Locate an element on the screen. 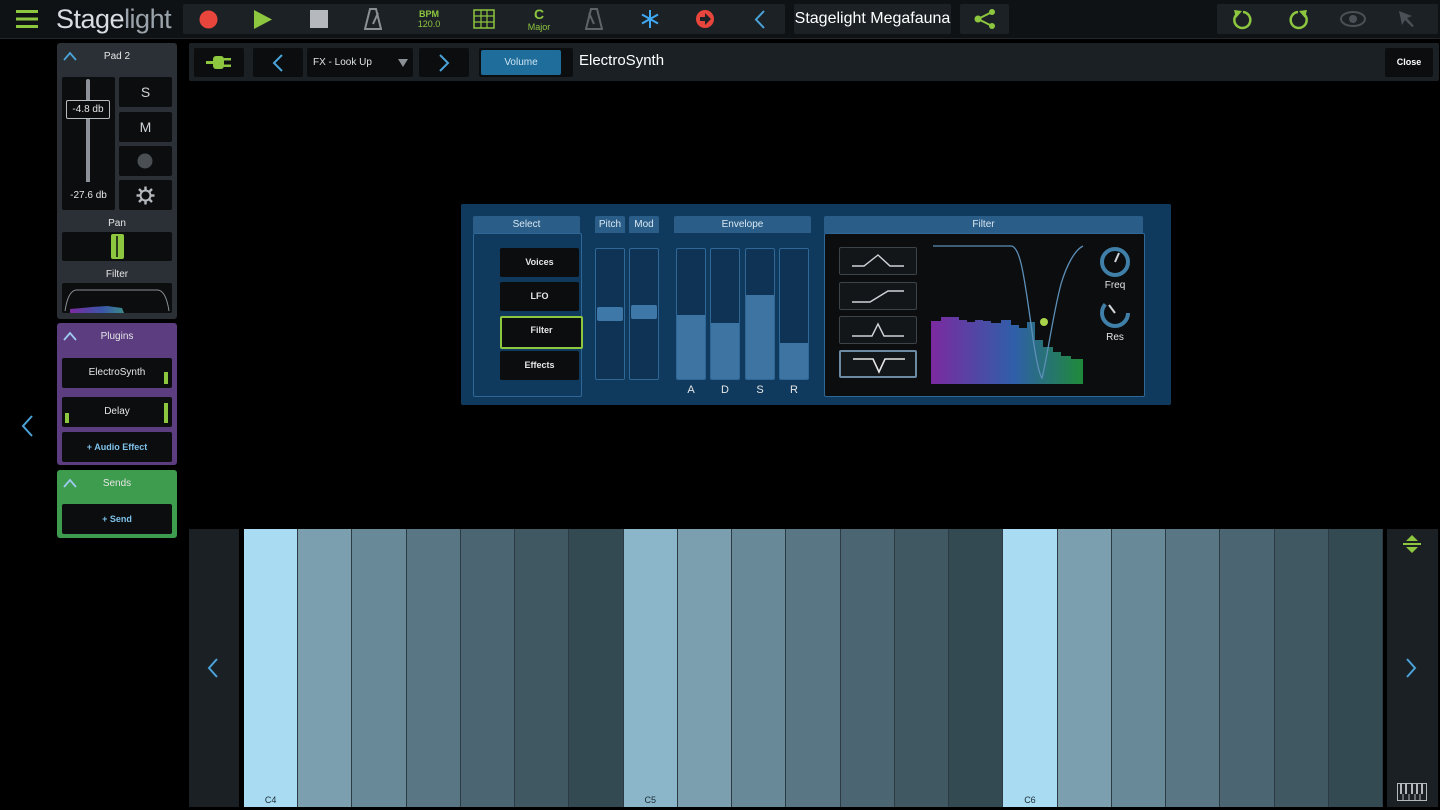 This screenshot has height=810, width=1440. pan-slider is located at coordinates (117, 246).